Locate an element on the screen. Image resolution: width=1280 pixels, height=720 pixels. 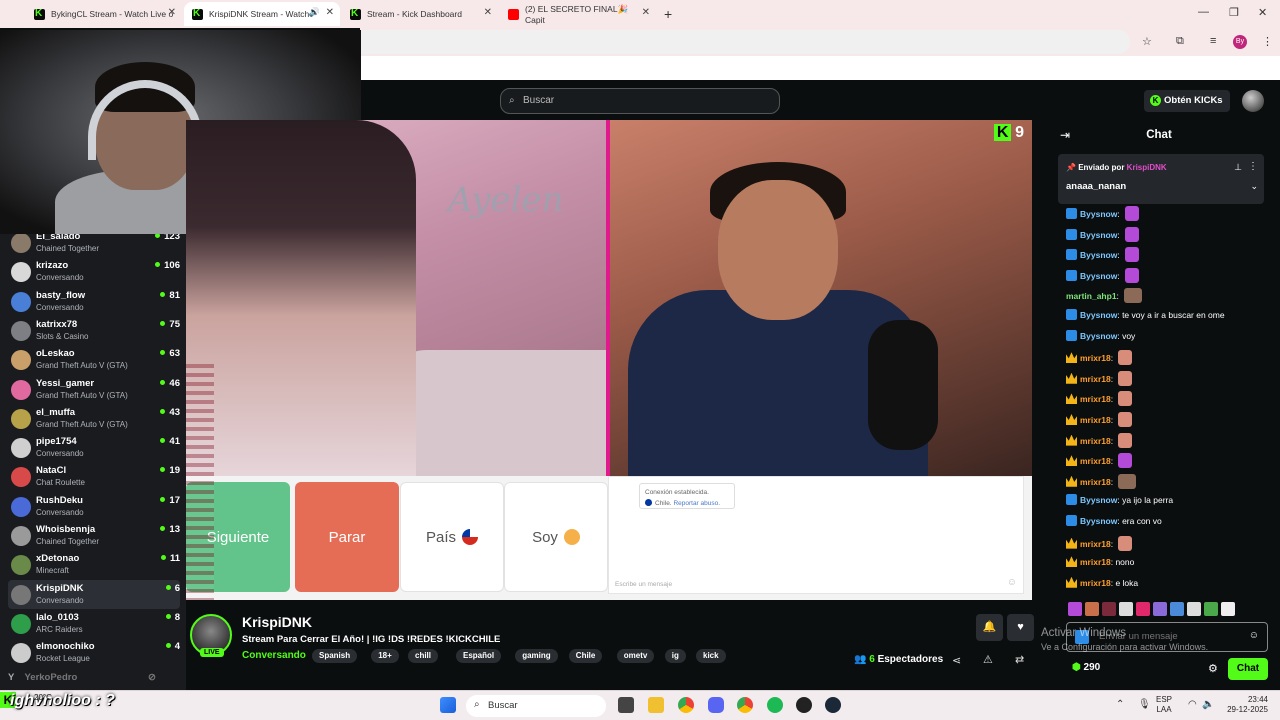
microphone-icon: 🎙 is located at coordinates (1144, 704).